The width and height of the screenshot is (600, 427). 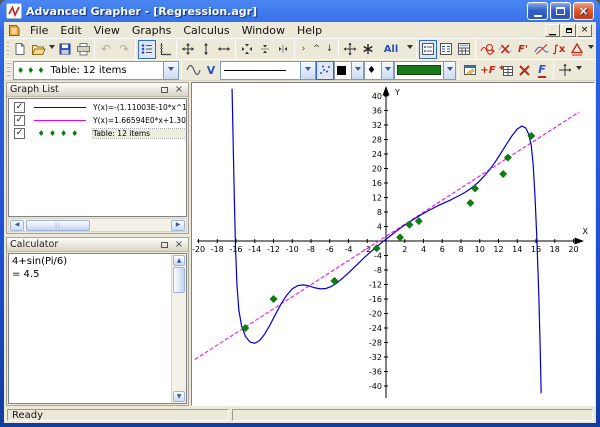 I want to click on open-file-button, so click(x=38, y=49).